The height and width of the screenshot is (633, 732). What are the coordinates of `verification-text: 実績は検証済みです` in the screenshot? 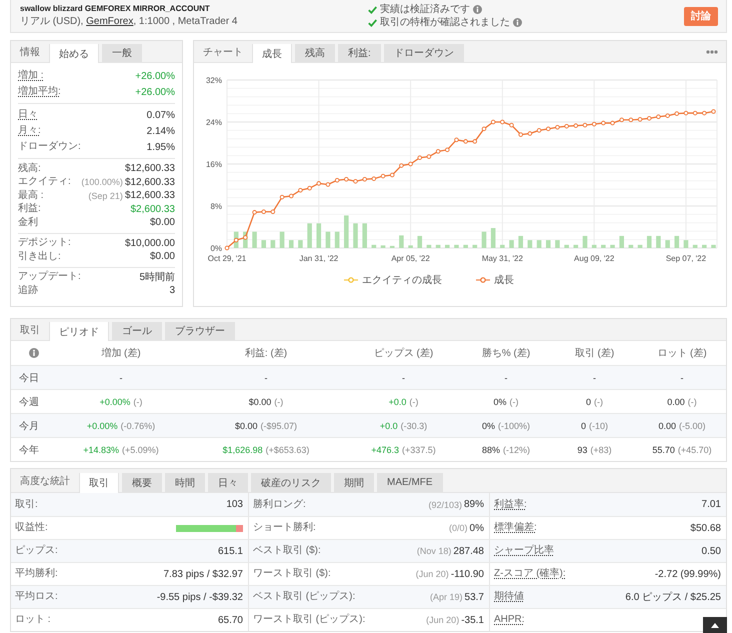 It's located at (425, 10).